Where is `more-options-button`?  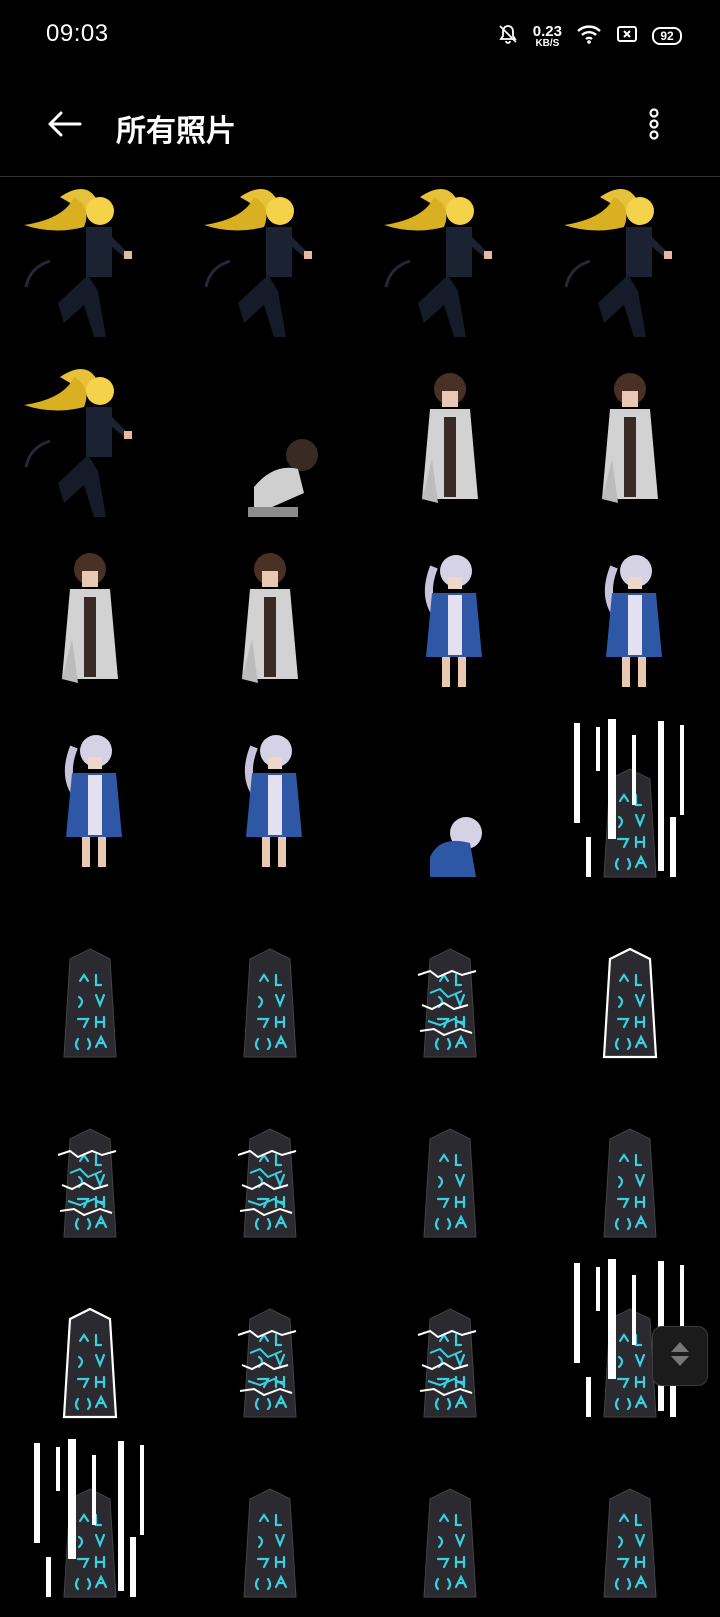 more-options-button is located at coordinates (654, 126).